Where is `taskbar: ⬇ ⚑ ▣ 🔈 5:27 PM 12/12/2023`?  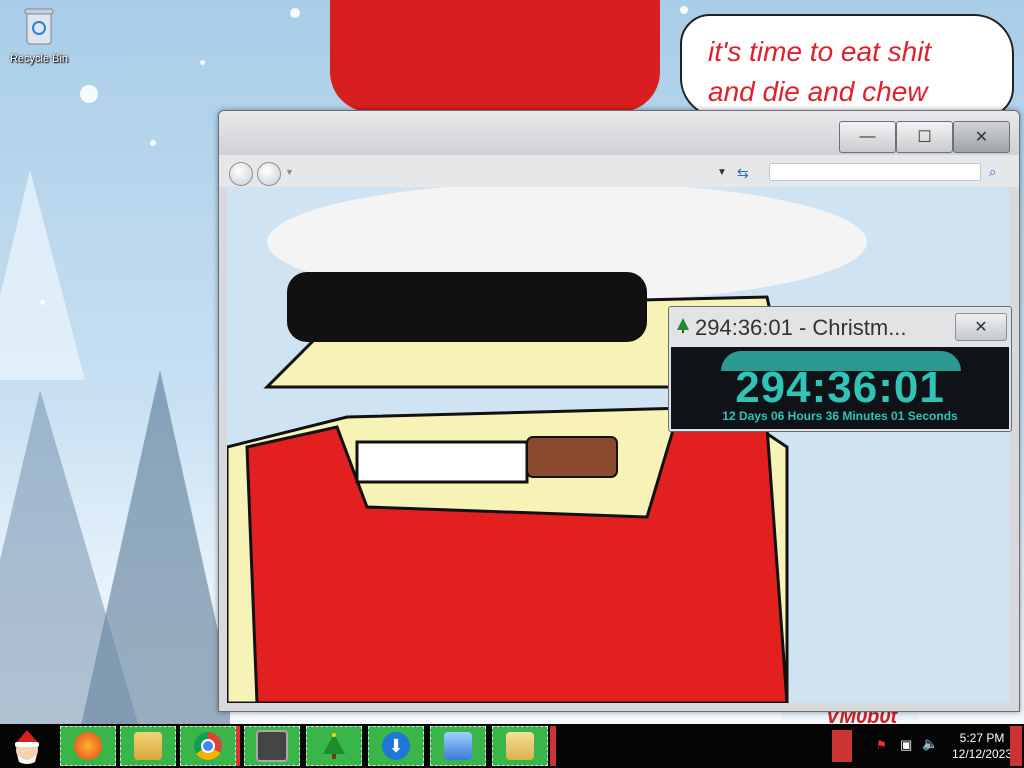
taskbar: ⬇ ⚑ ▣ 🔈 5:27 PM 12/12/2023 is located at coordinates (512, 746).